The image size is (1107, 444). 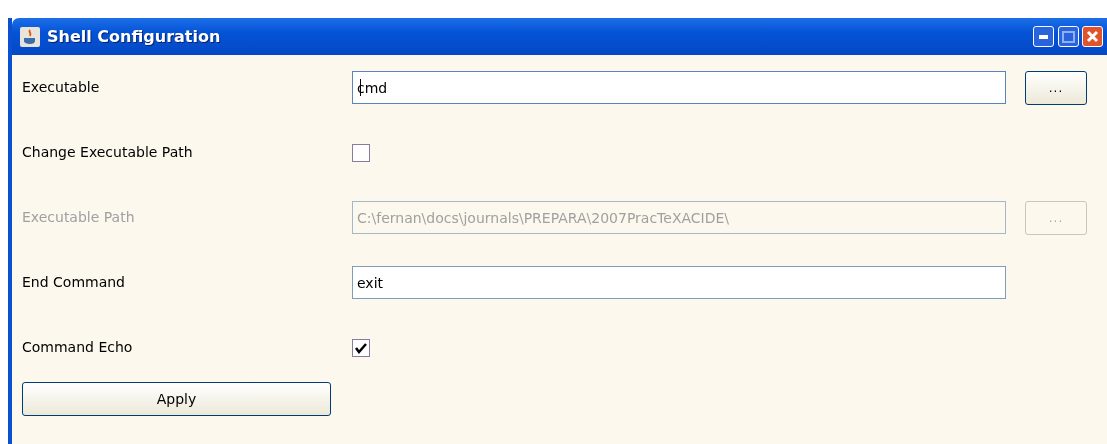 I want to click on text-field: exit, so click(x=679, y=282).